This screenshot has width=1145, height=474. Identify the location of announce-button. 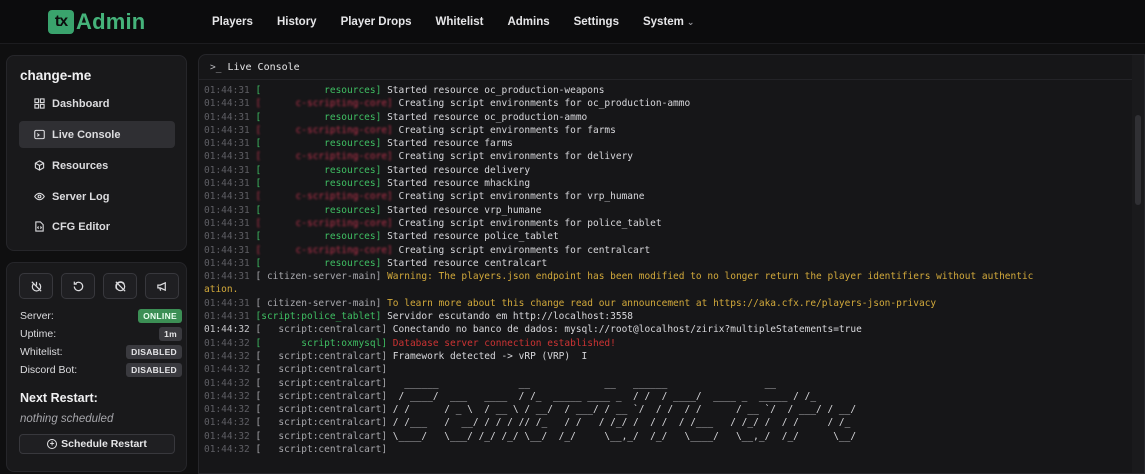
(162, 286).